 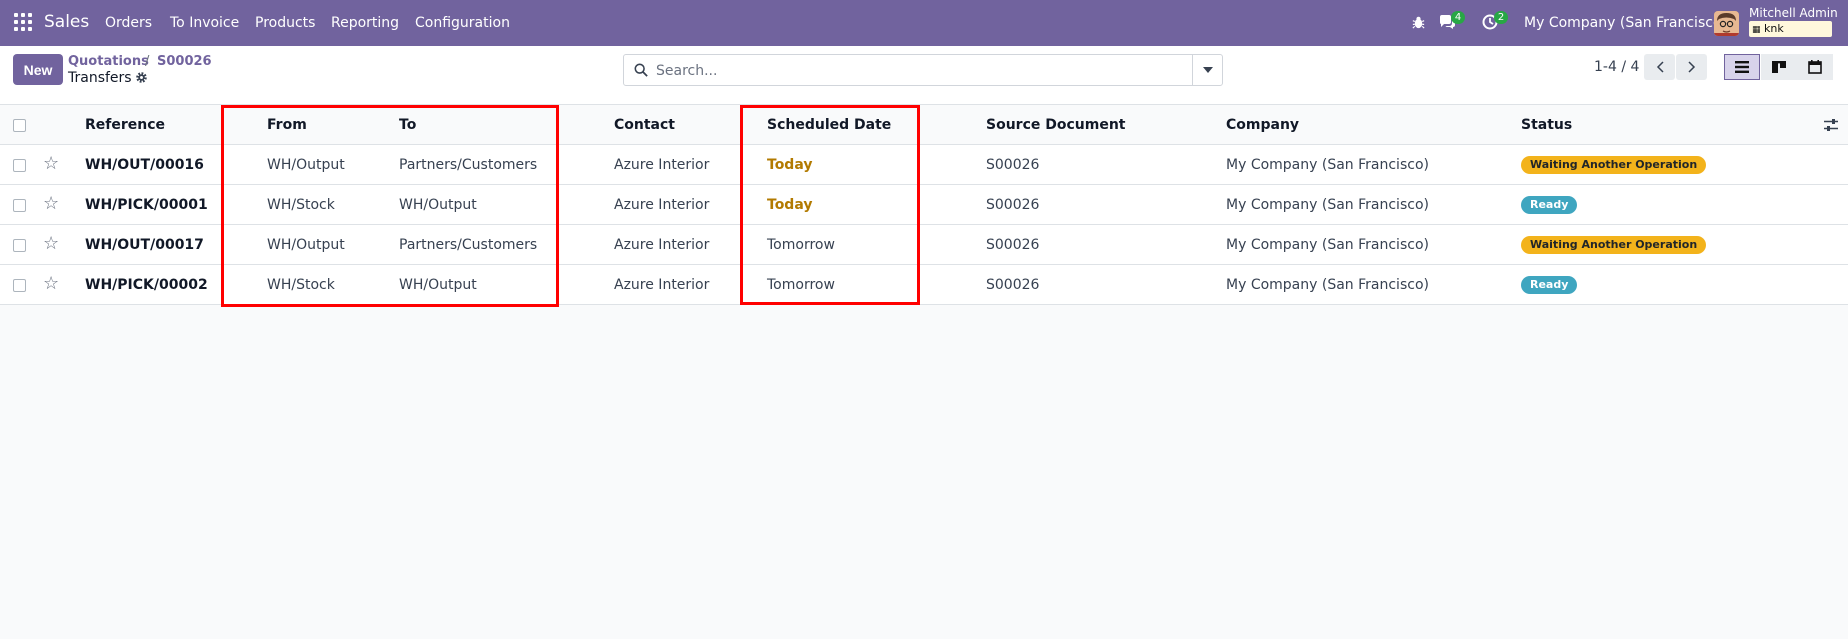 I want to click on company-switcher: My Company (San Francisco), so click(x=1625, y=23).